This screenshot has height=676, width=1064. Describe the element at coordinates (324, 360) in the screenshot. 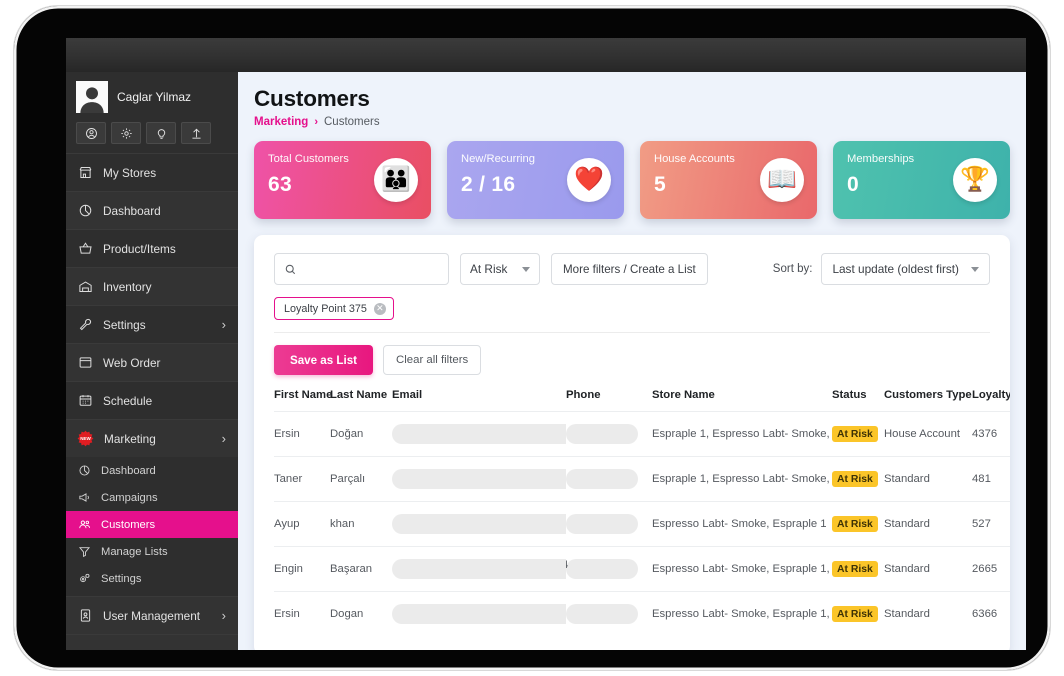

I see `save-as-list-button: Save as List` at that location.